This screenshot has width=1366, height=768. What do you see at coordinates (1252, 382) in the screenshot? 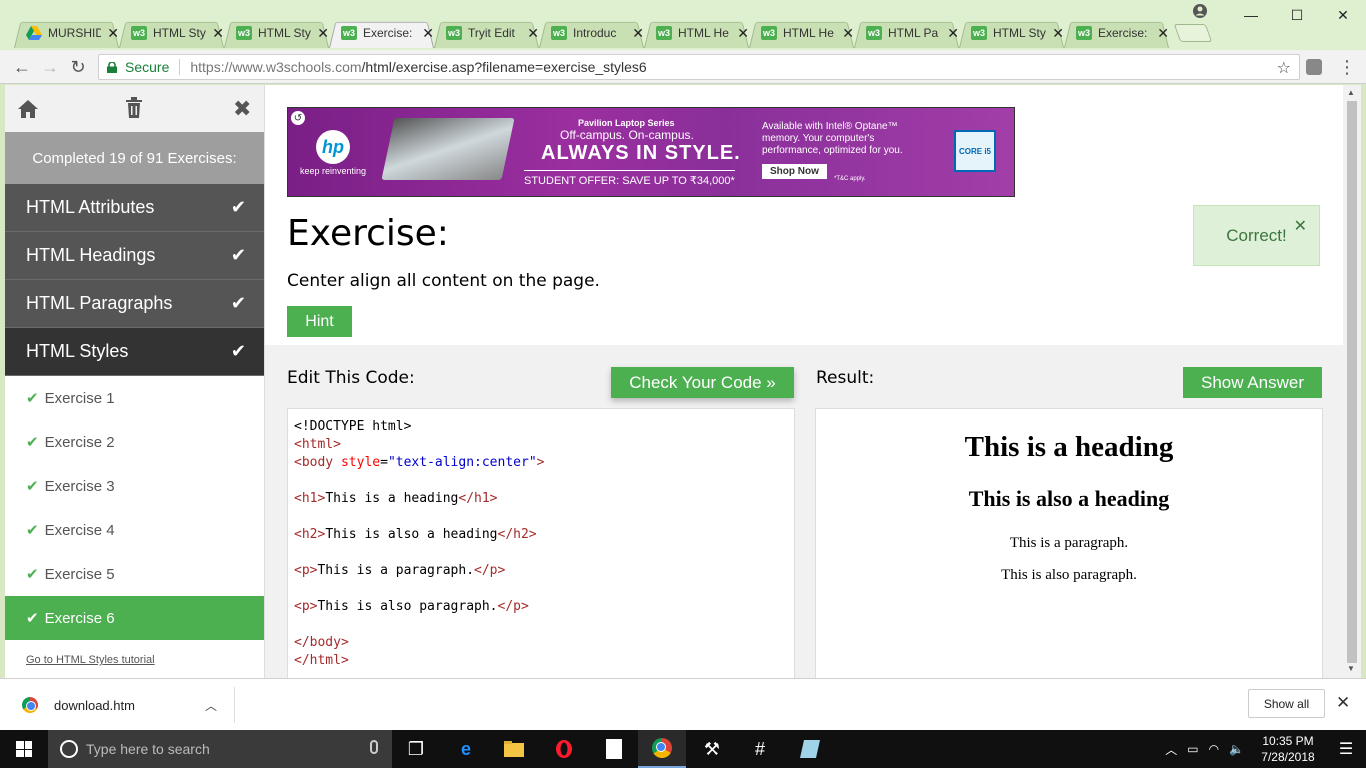
I see `show-answer-button: Show Answer` at bounding box center [1252, 382].